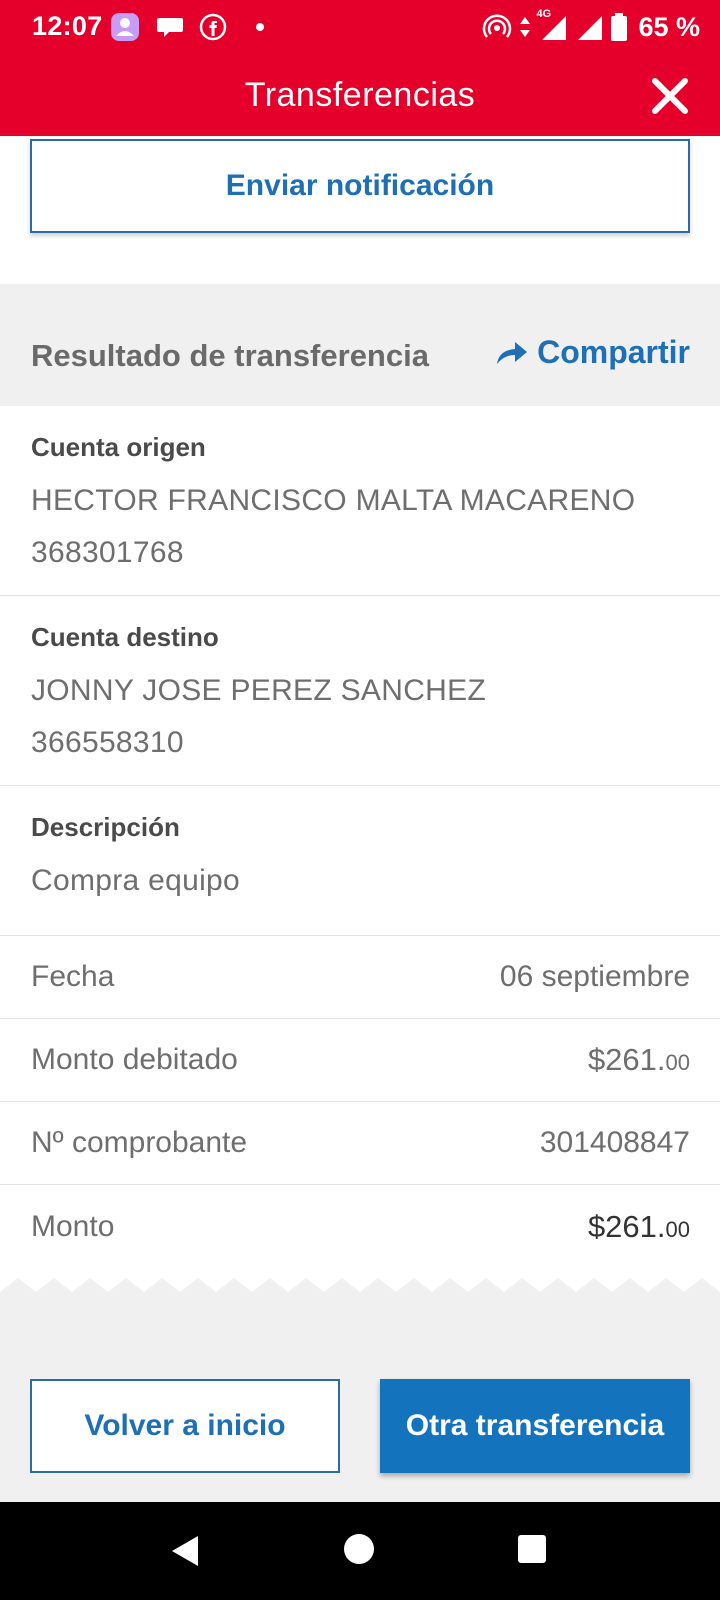 The image size is (720, 1600). Describe the element at coordinates (614, 1142) in the screenshot. I see `voucher-value: 301408847` at that location.